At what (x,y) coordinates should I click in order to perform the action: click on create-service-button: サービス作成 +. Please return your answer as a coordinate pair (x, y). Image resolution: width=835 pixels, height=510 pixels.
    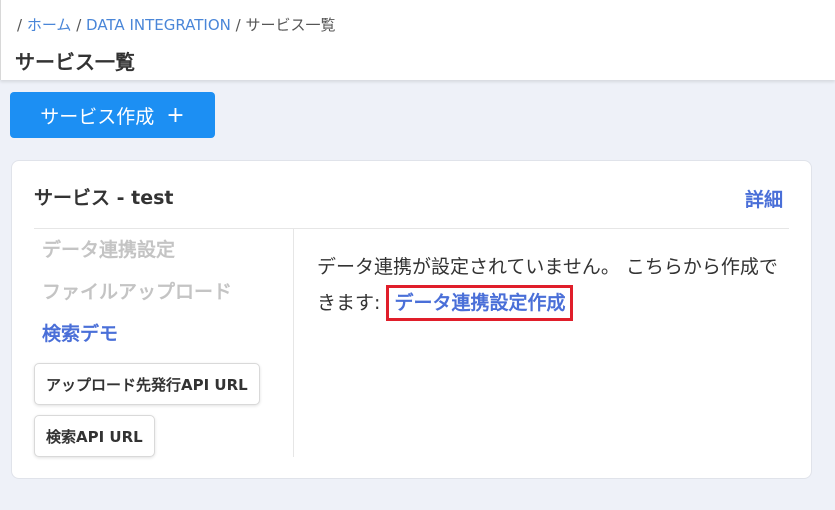
    Looking at the image, I should click on (112, 115).